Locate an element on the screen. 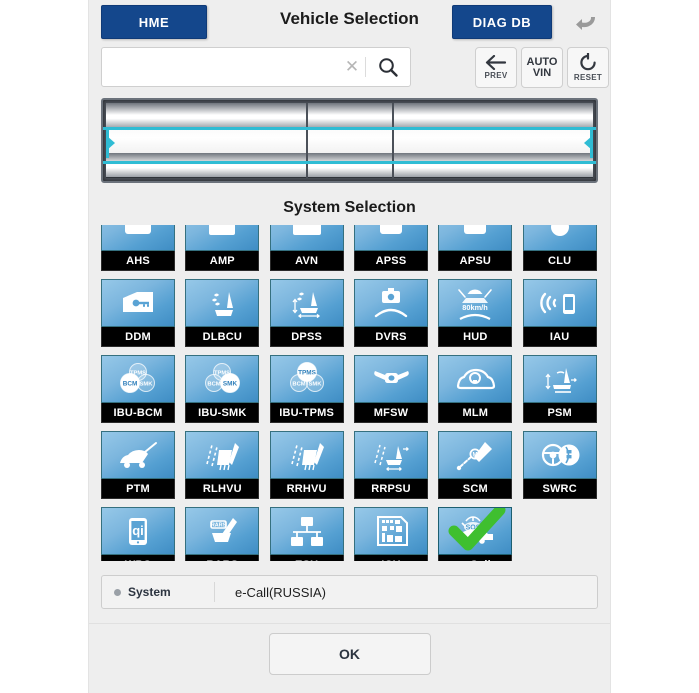 Image resolution: width=699 pixels, height=693 pixels. system-tile-ptm: PTM is located at coordinates (138, 465).